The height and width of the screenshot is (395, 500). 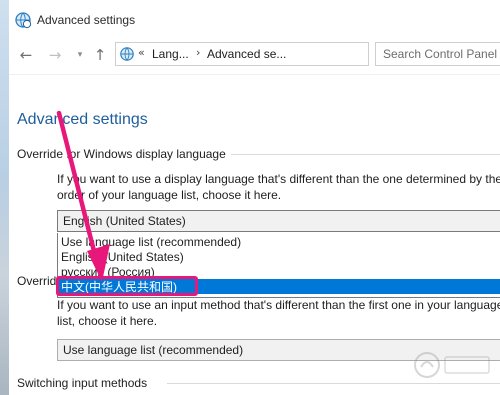 I want to click on arrow-left-icon: ←, so click(x=26, y=55).